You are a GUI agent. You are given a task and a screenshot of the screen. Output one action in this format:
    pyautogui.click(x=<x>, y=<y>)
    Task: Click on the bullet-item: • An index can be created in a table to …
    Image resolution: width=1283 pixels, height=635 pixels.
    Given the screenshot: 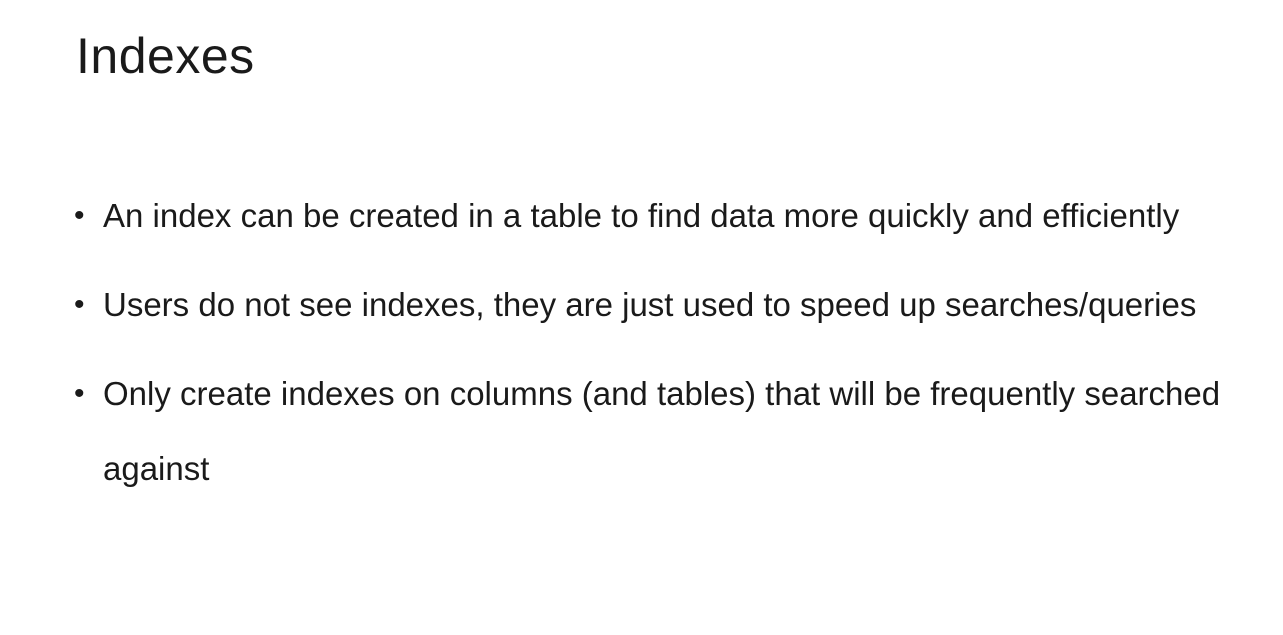 What is the action you would take?
    pyautogui.click(x=665, y=215)
    